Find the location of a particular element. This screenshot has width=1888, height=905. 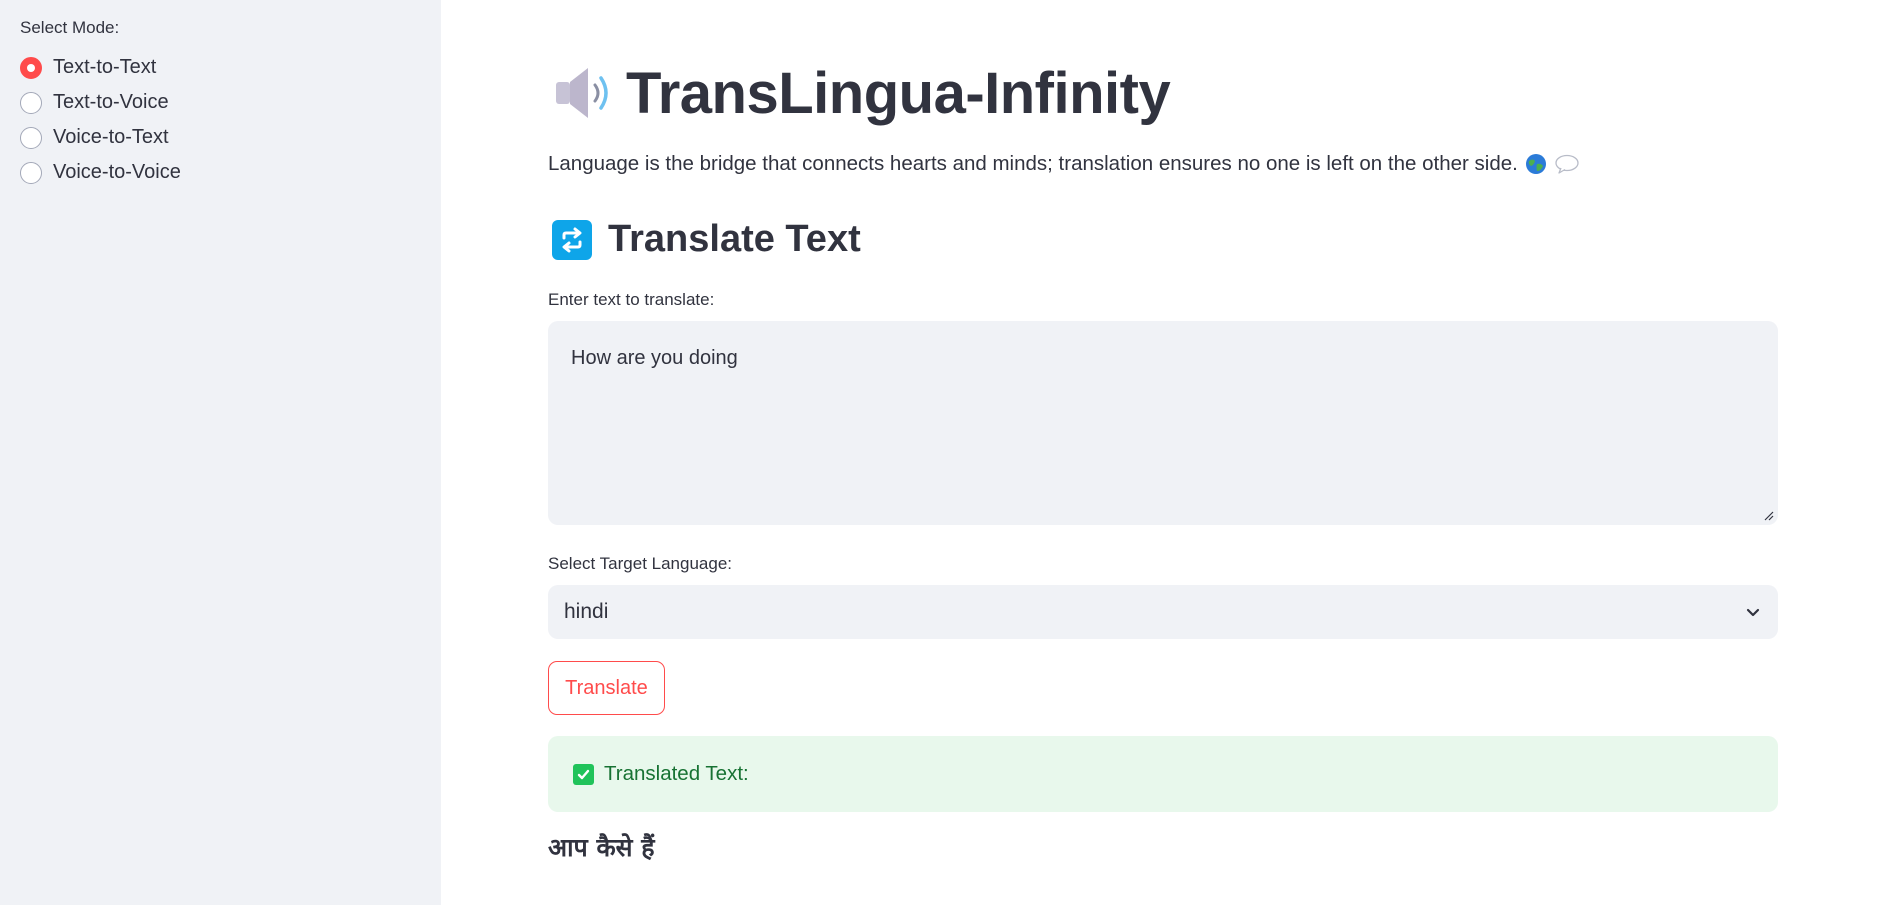

mode-option-label: Text-to-Voice is located at coordinates (111, 102).